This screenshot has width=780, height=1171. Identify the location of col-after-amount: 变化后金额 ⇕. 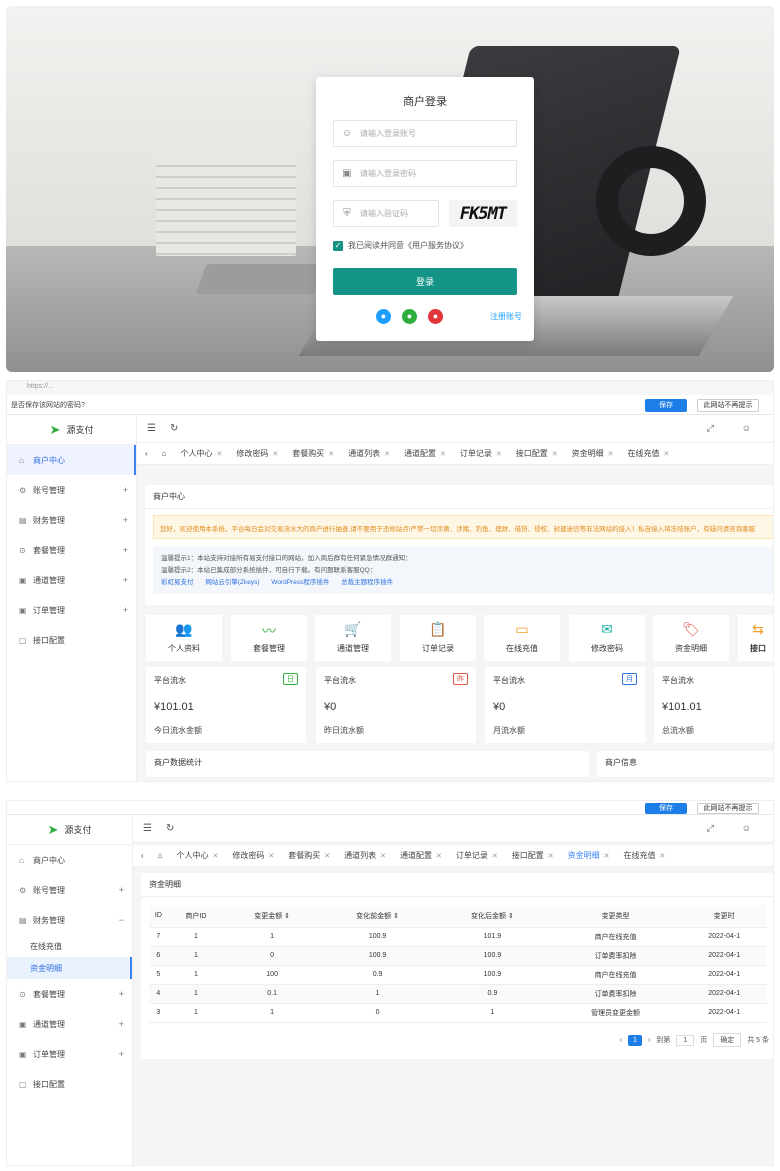
(492, 916).